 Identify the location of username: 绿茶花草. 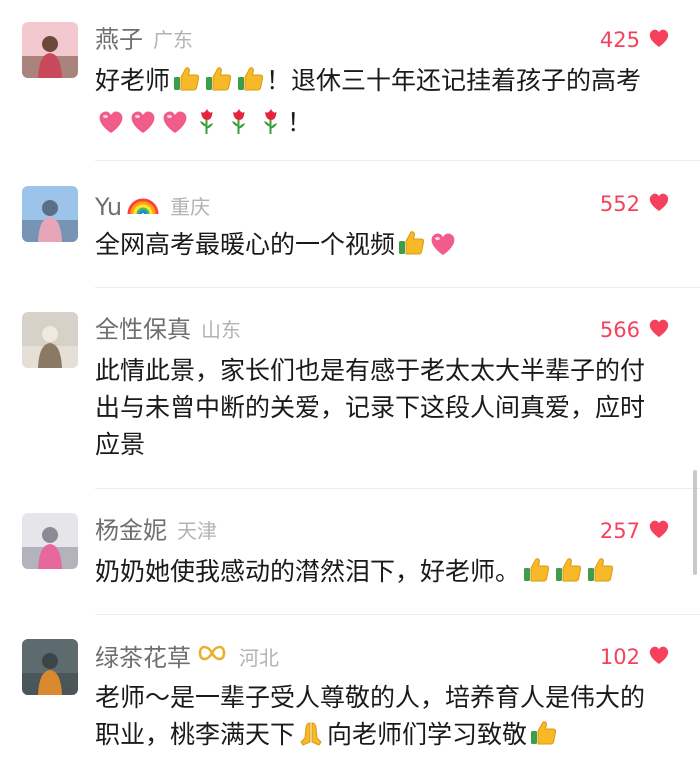
(143, 658).